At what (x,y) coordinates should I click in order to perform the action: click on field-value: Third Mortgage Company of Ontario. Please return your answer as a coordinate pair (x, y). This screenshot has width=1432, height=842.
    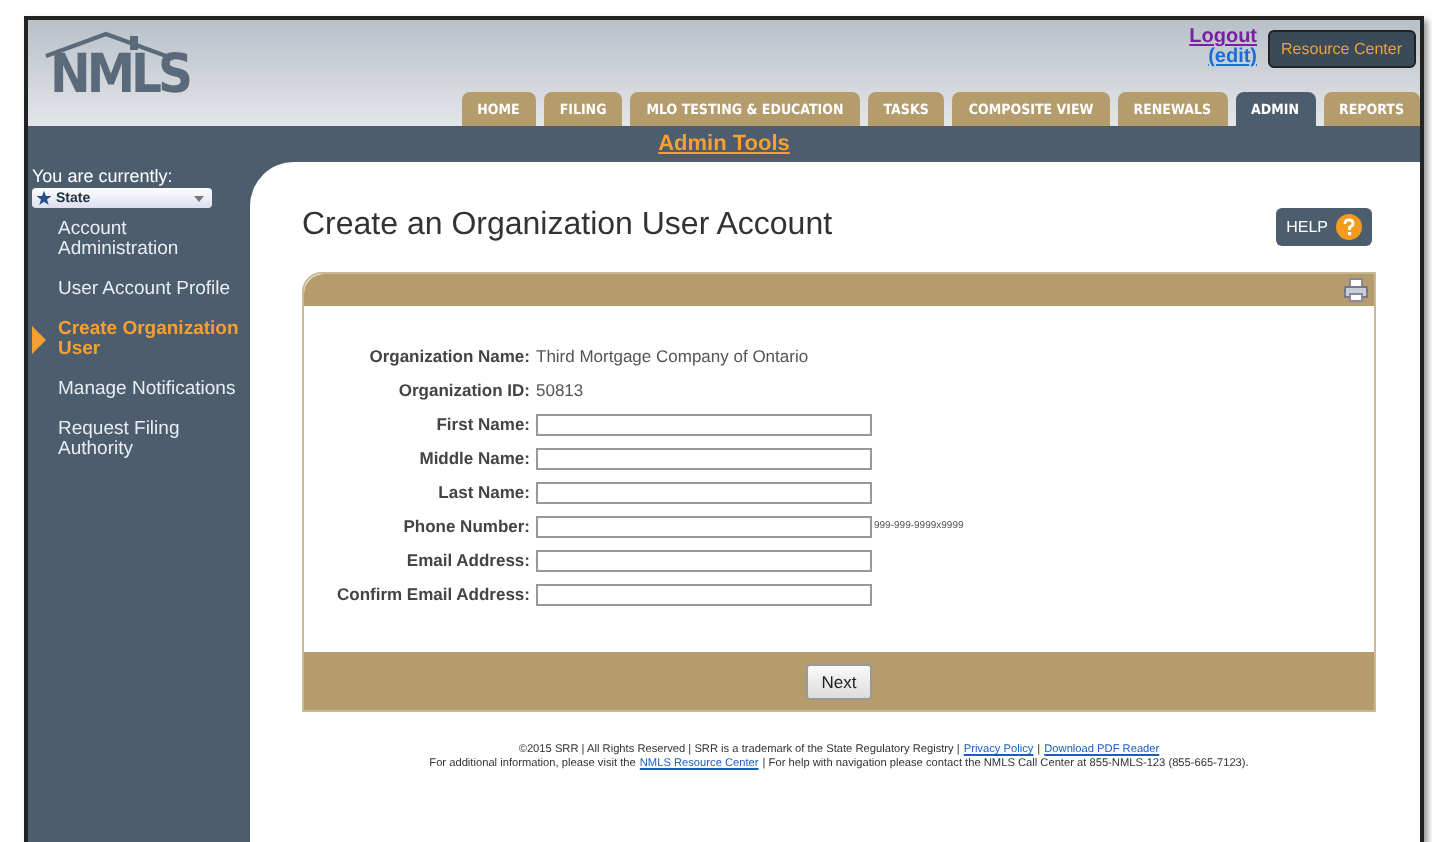
    Looking at the image, I should click on (672, 356).